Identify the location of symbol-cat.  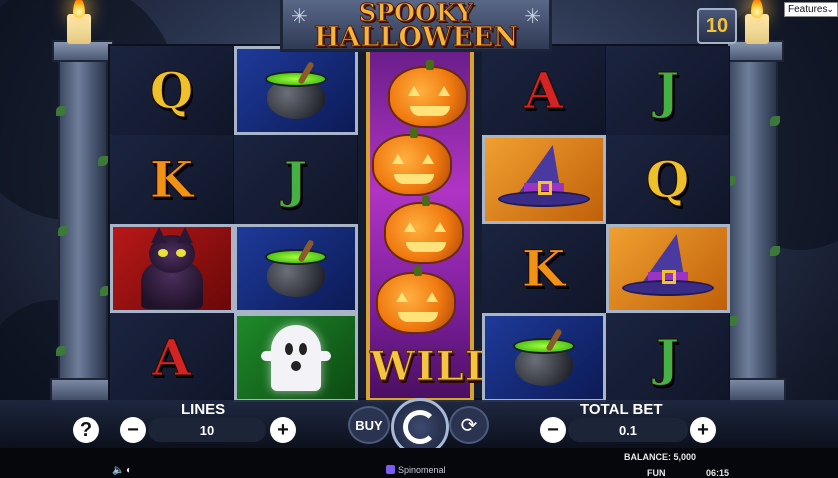
(172, 268).